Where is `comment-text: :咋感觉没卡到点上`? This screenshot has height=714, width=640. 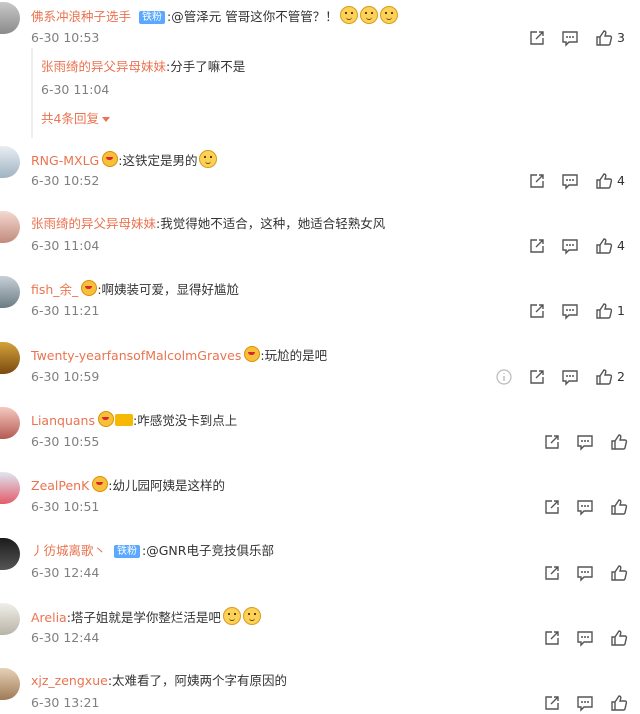
comment-text: :咋感觉没卡到点上 is located at coordinates (185, 420).